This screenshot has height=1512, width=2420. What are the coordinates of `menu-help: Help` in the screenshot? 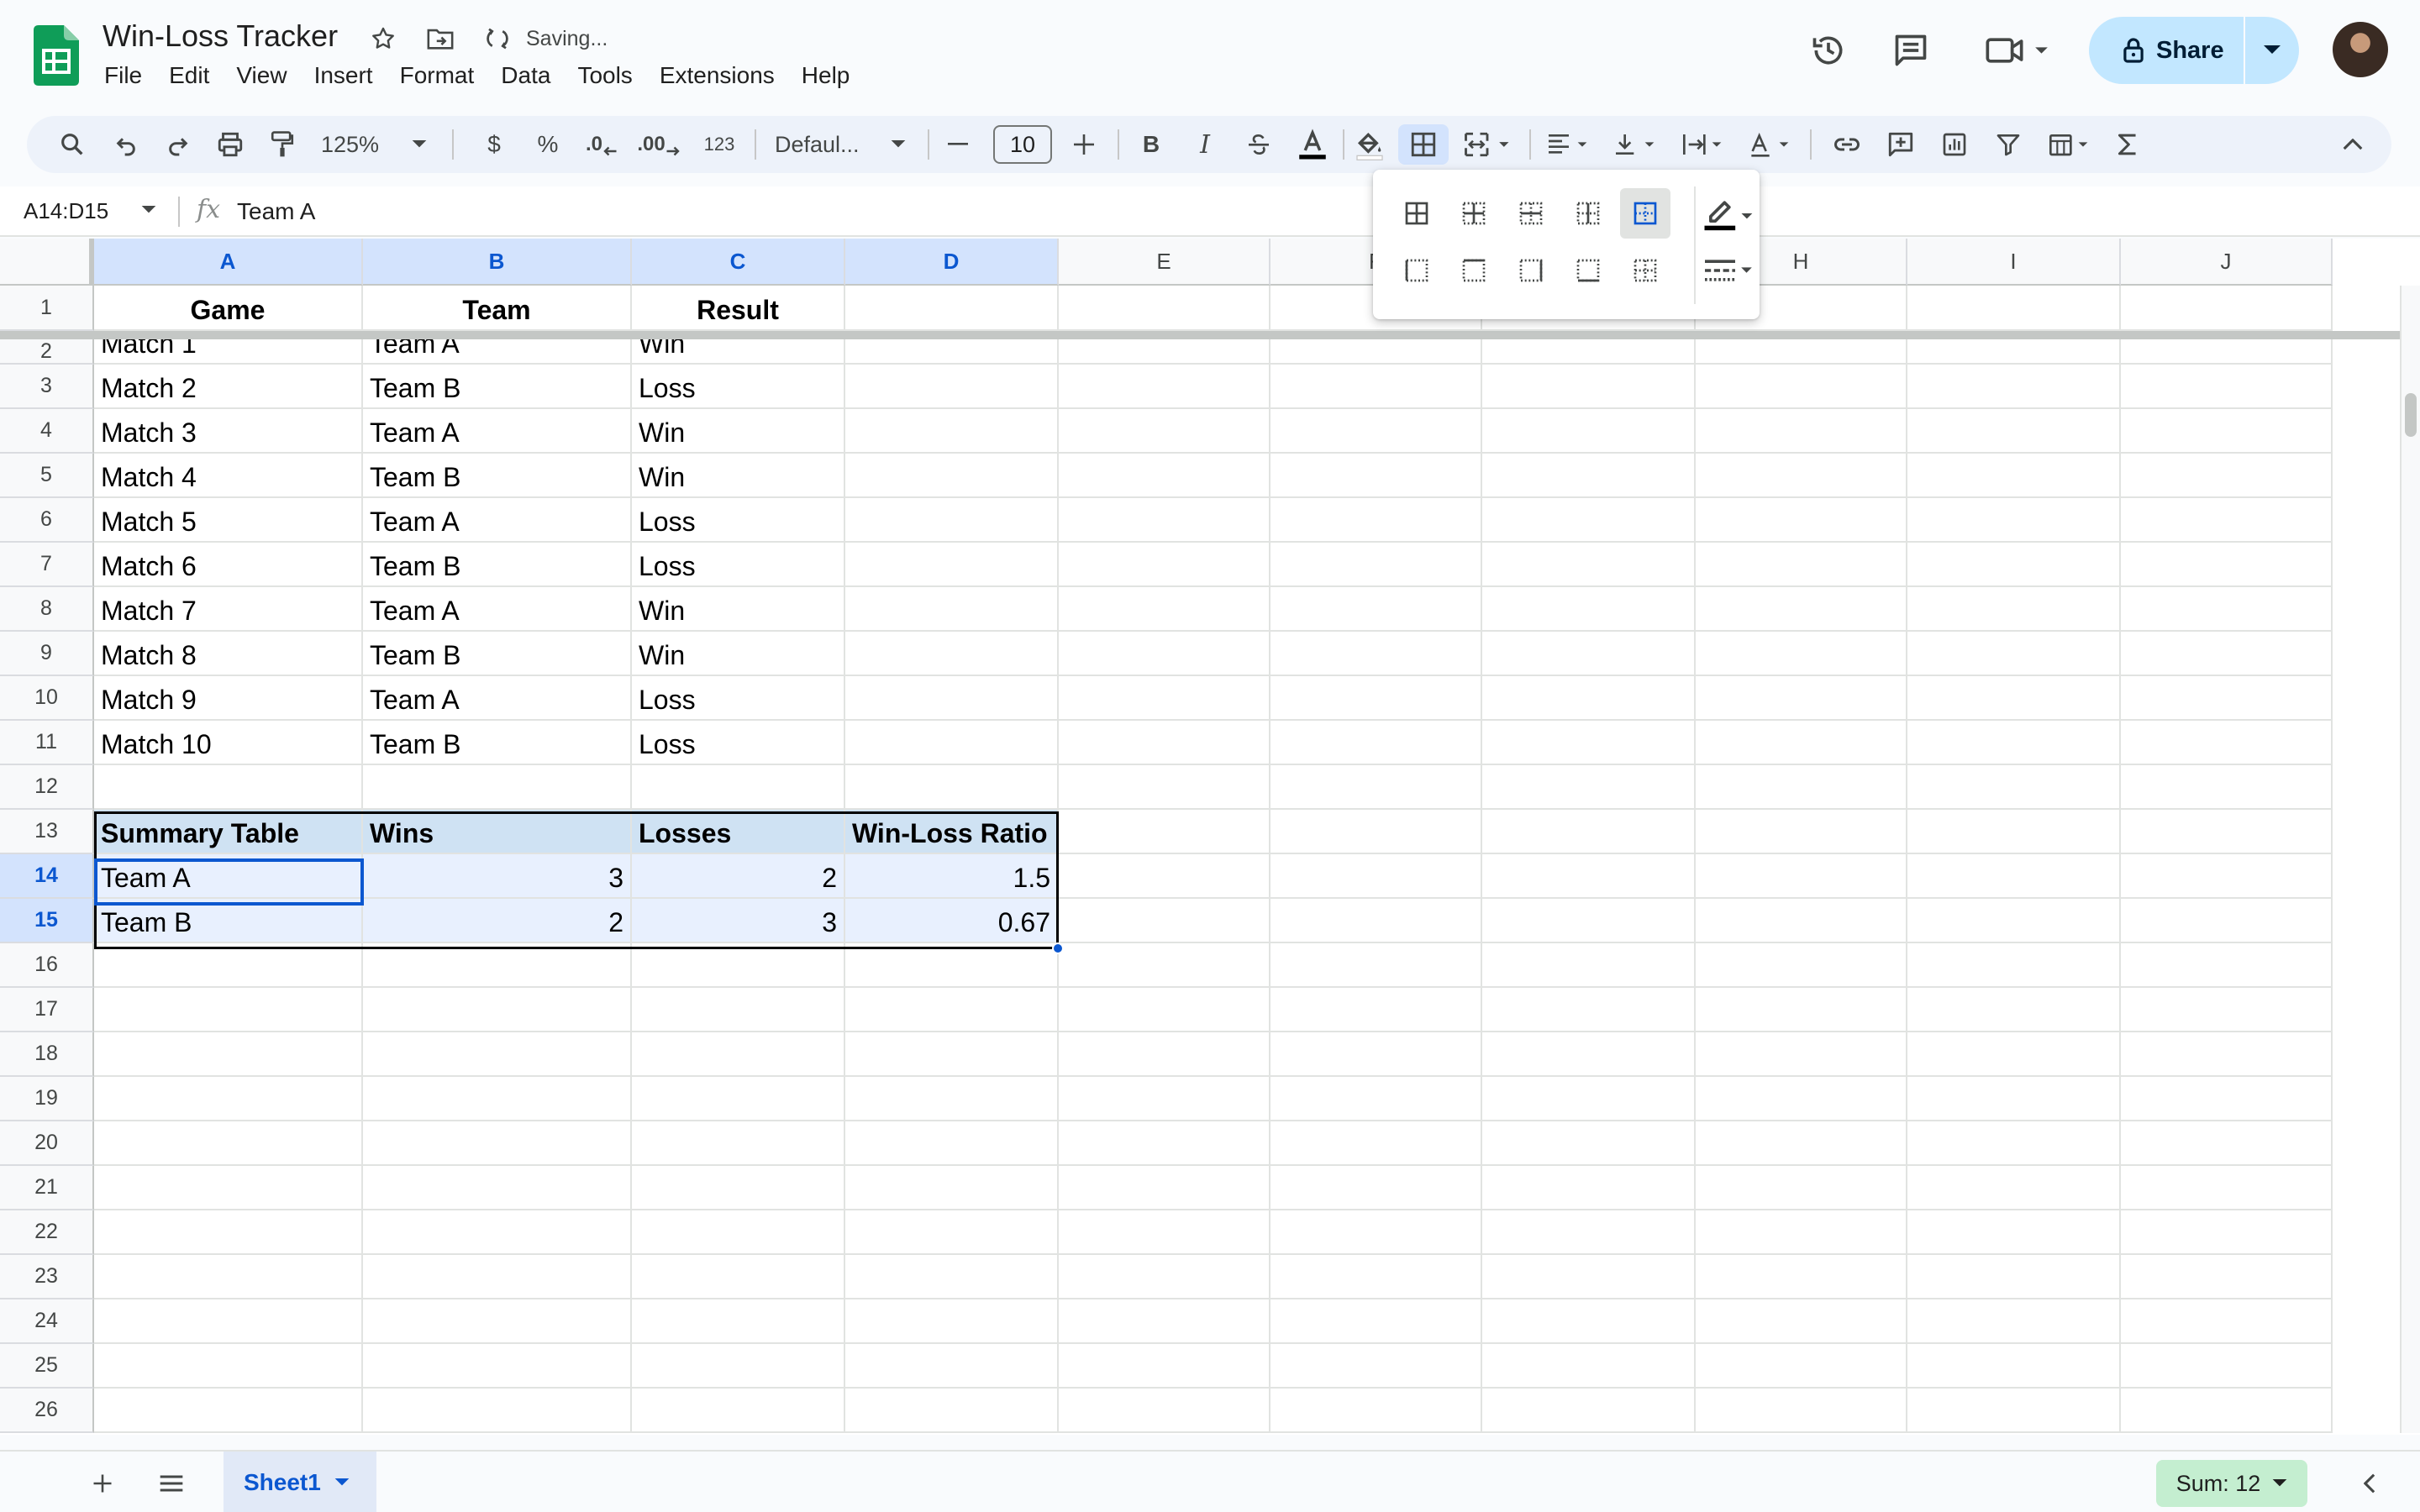 It's located at (826, 75).